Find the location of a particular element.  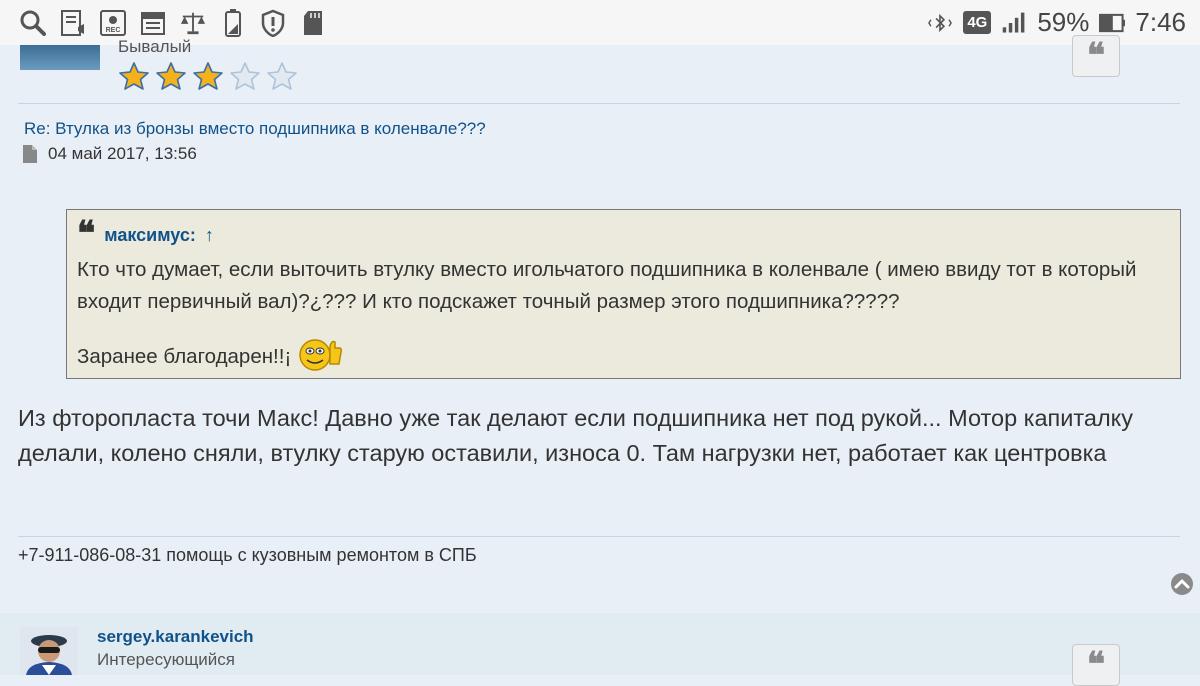

calendar-icon is located at coordinates (153, 23).